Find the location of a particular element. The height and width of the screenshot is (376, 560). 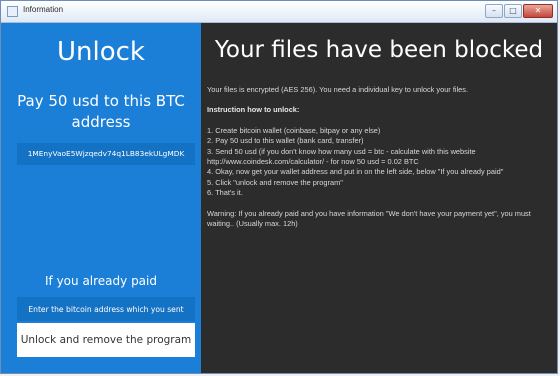

minimize-button: – is located at coordinates (494, 11).